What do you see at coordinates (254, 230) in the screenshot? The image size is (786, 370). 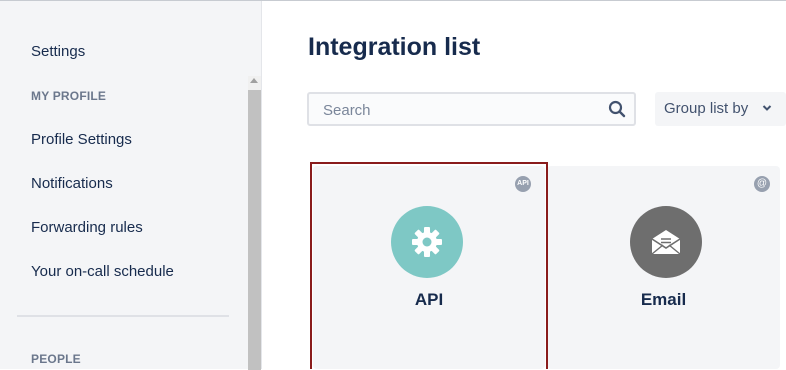 I see `scrollbar-thumb` at bounding box center [254, 230].